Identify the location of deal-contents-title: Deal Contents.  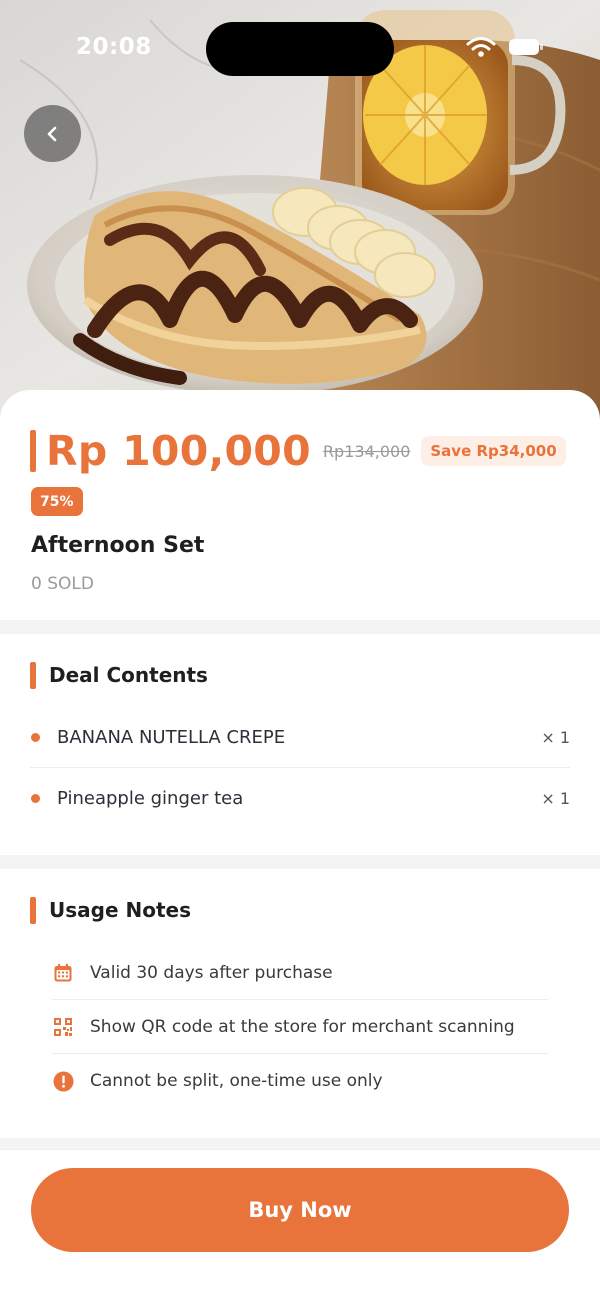
(128, 675).